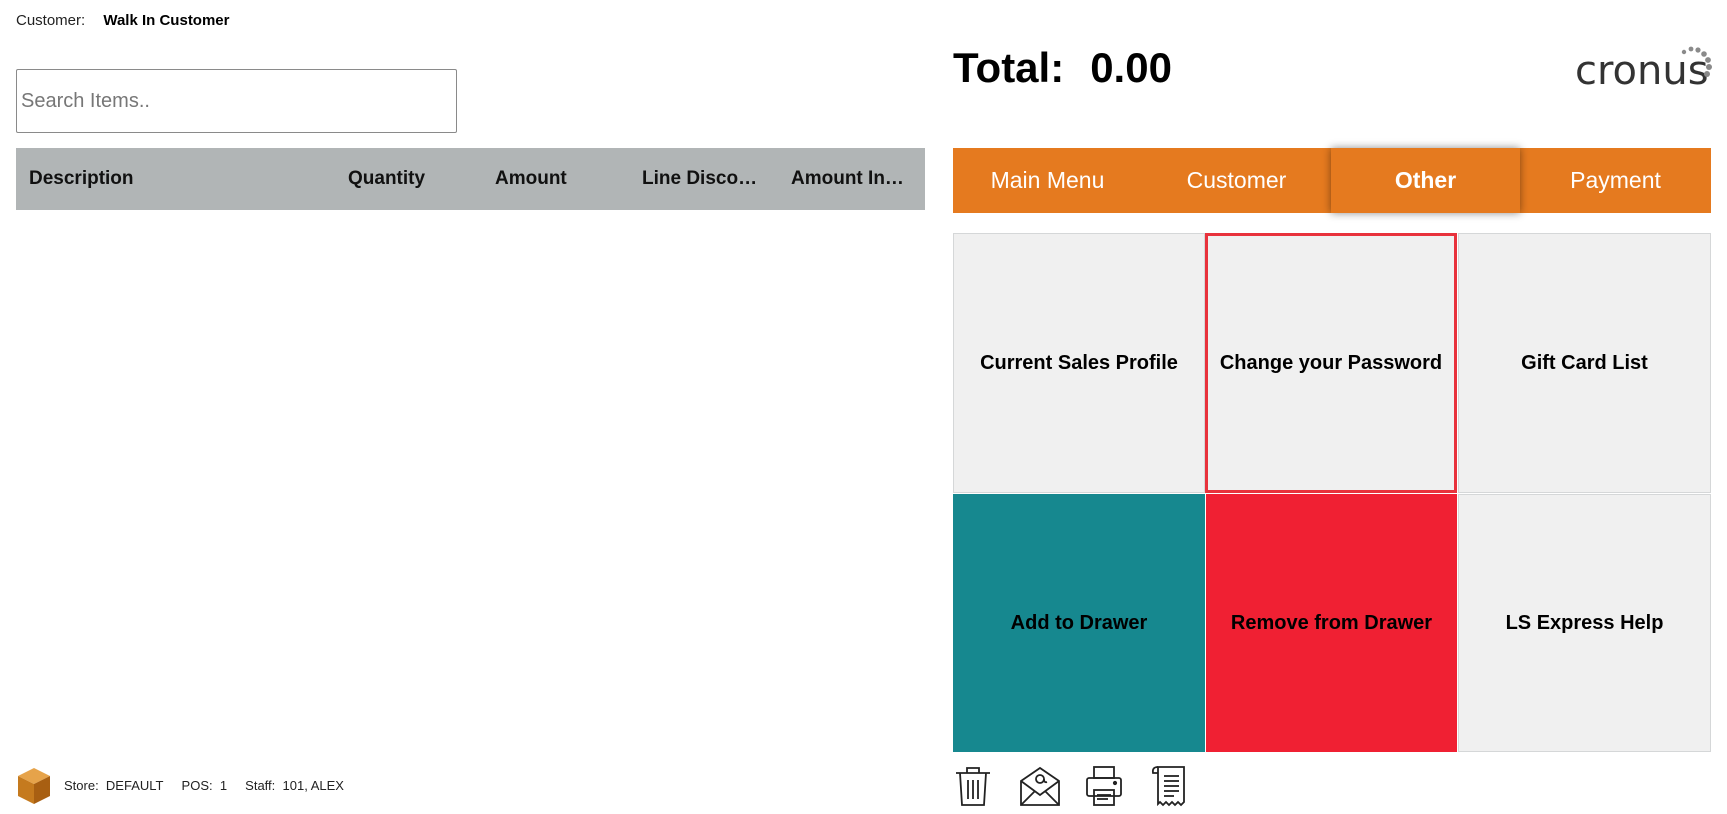 The image size is (1727, 814). I want to click on logo-dots-icon, so click(1696, 61).